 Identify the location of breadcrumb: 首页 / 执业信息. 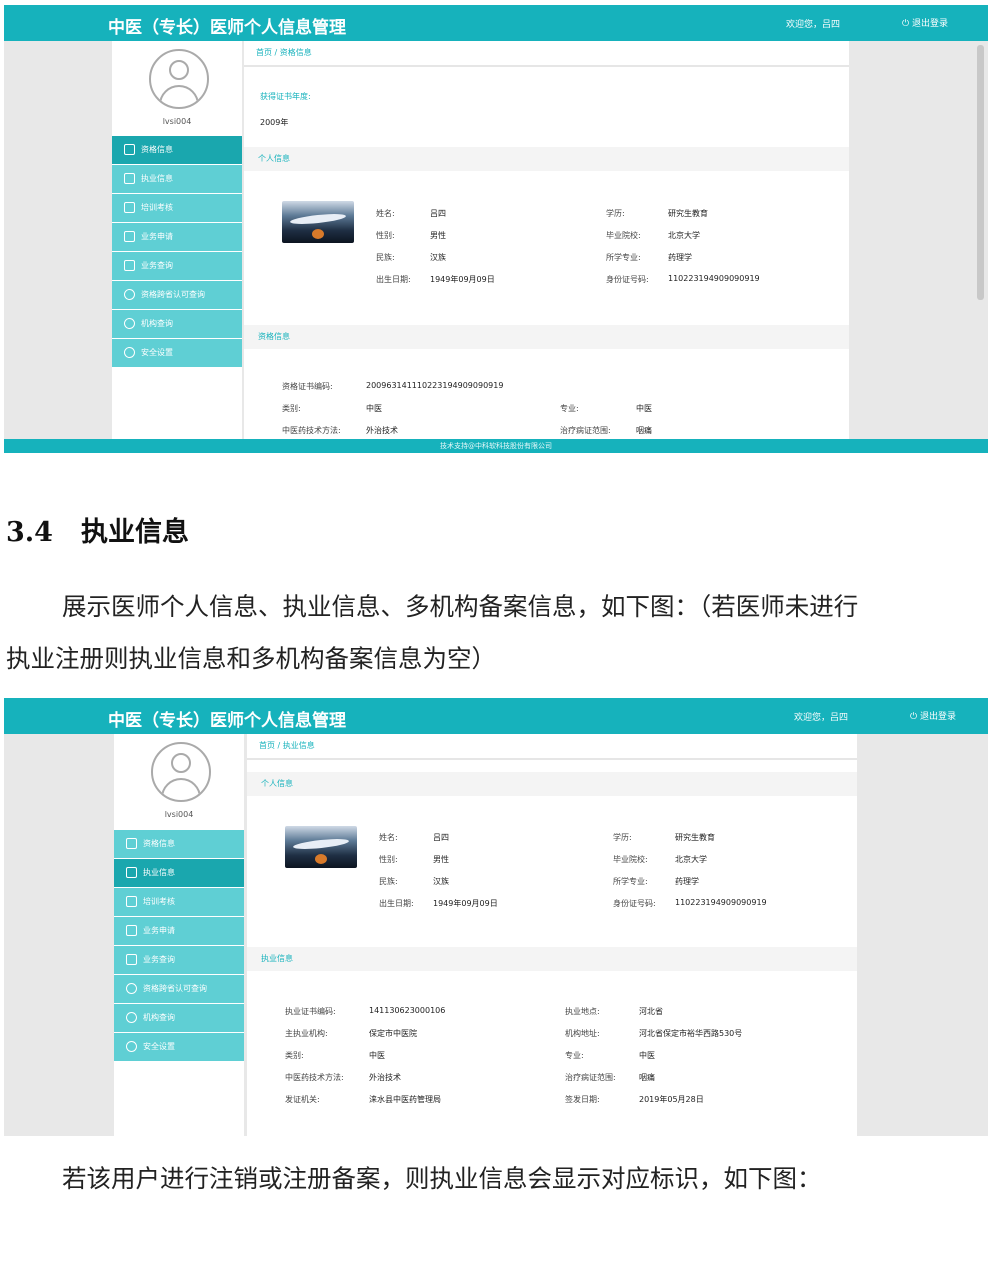
(552, 747).